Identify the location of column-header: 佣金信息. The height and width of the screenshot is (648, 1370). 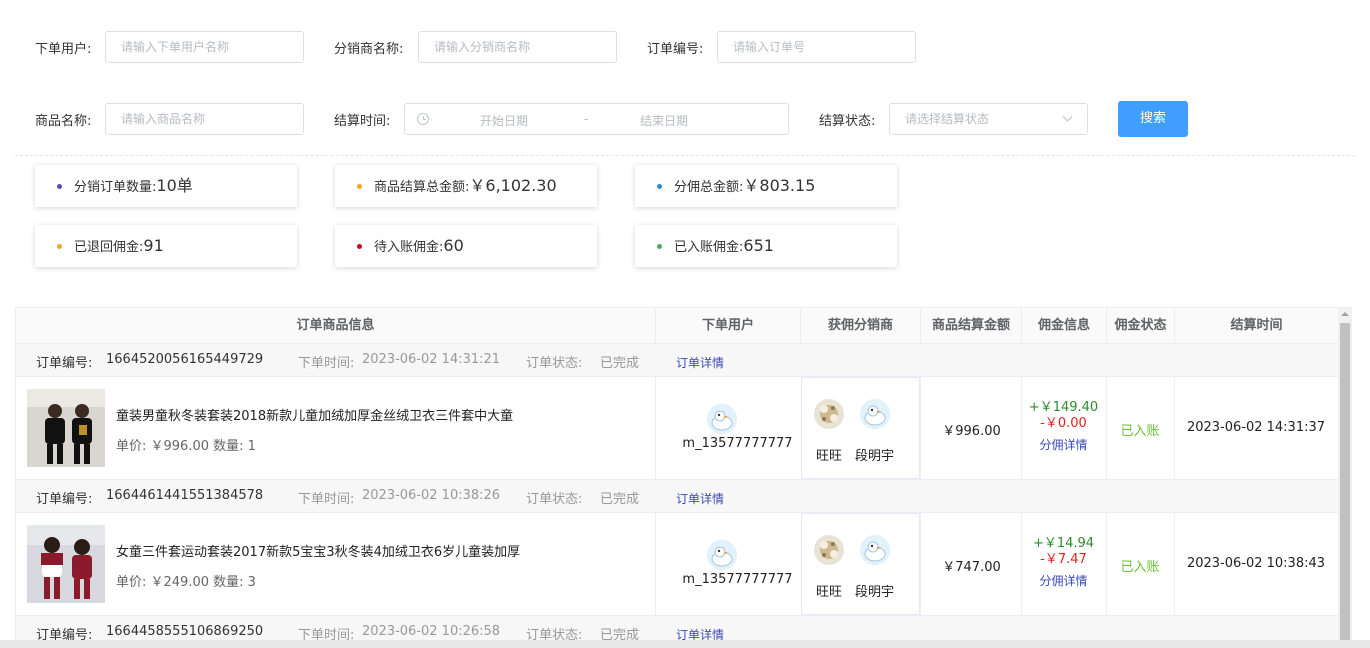
(1064, 326).